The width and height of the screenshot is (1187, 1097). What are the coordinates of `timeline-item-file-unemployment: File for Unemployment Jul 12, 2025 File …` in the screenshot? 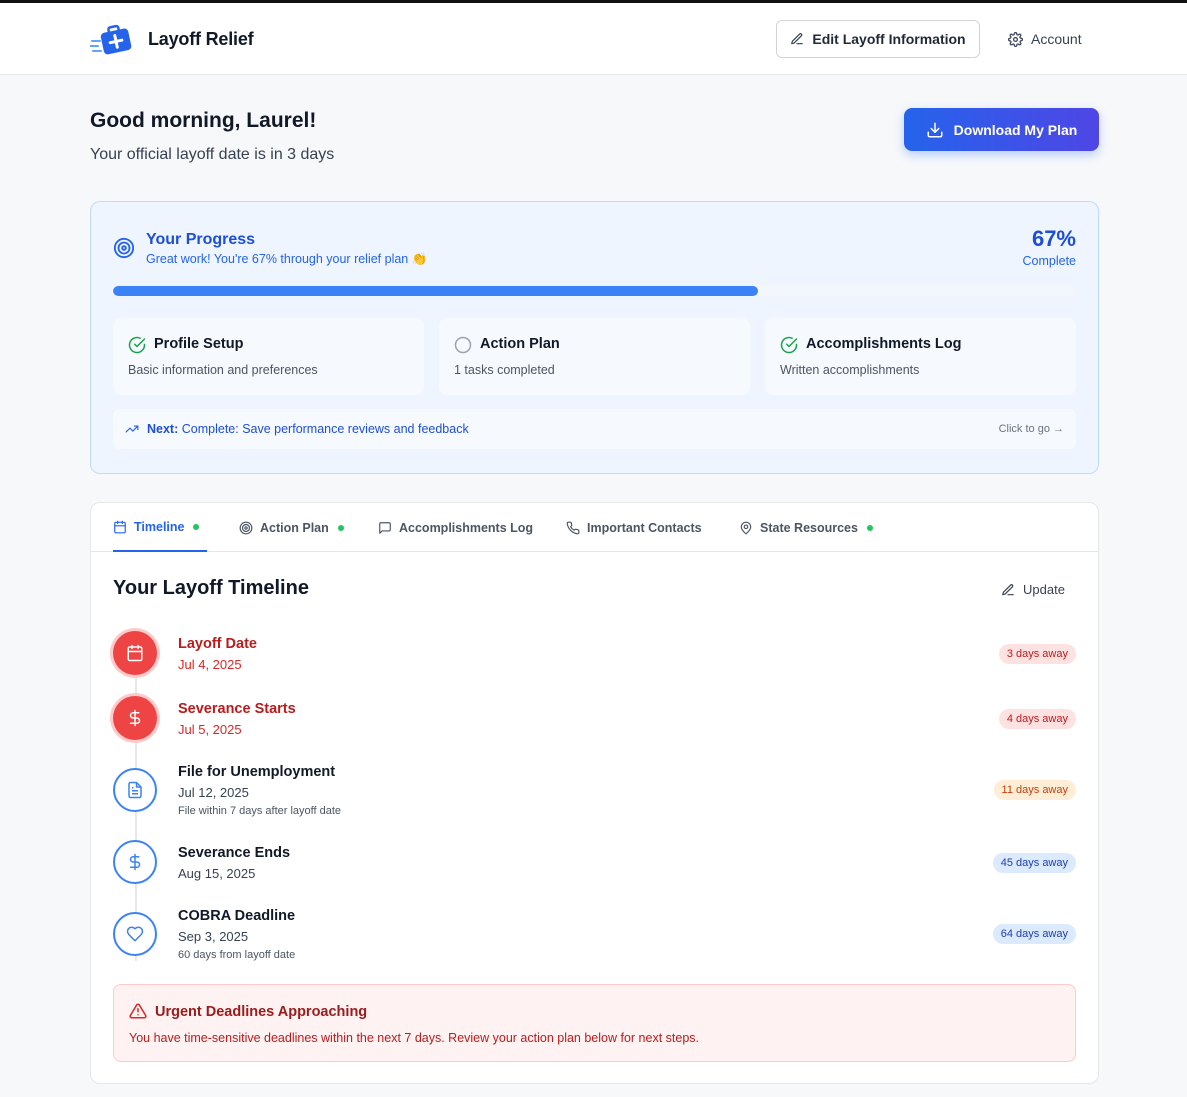 It's located at (594, 793).